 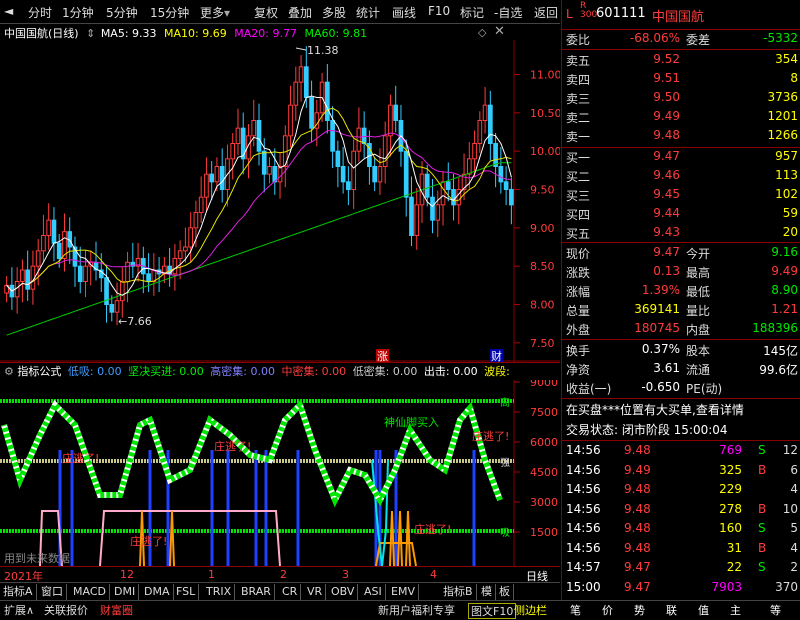 I want to click on tick-row: 14:56 9.49 325 B 6, so click(x=682, y=471).